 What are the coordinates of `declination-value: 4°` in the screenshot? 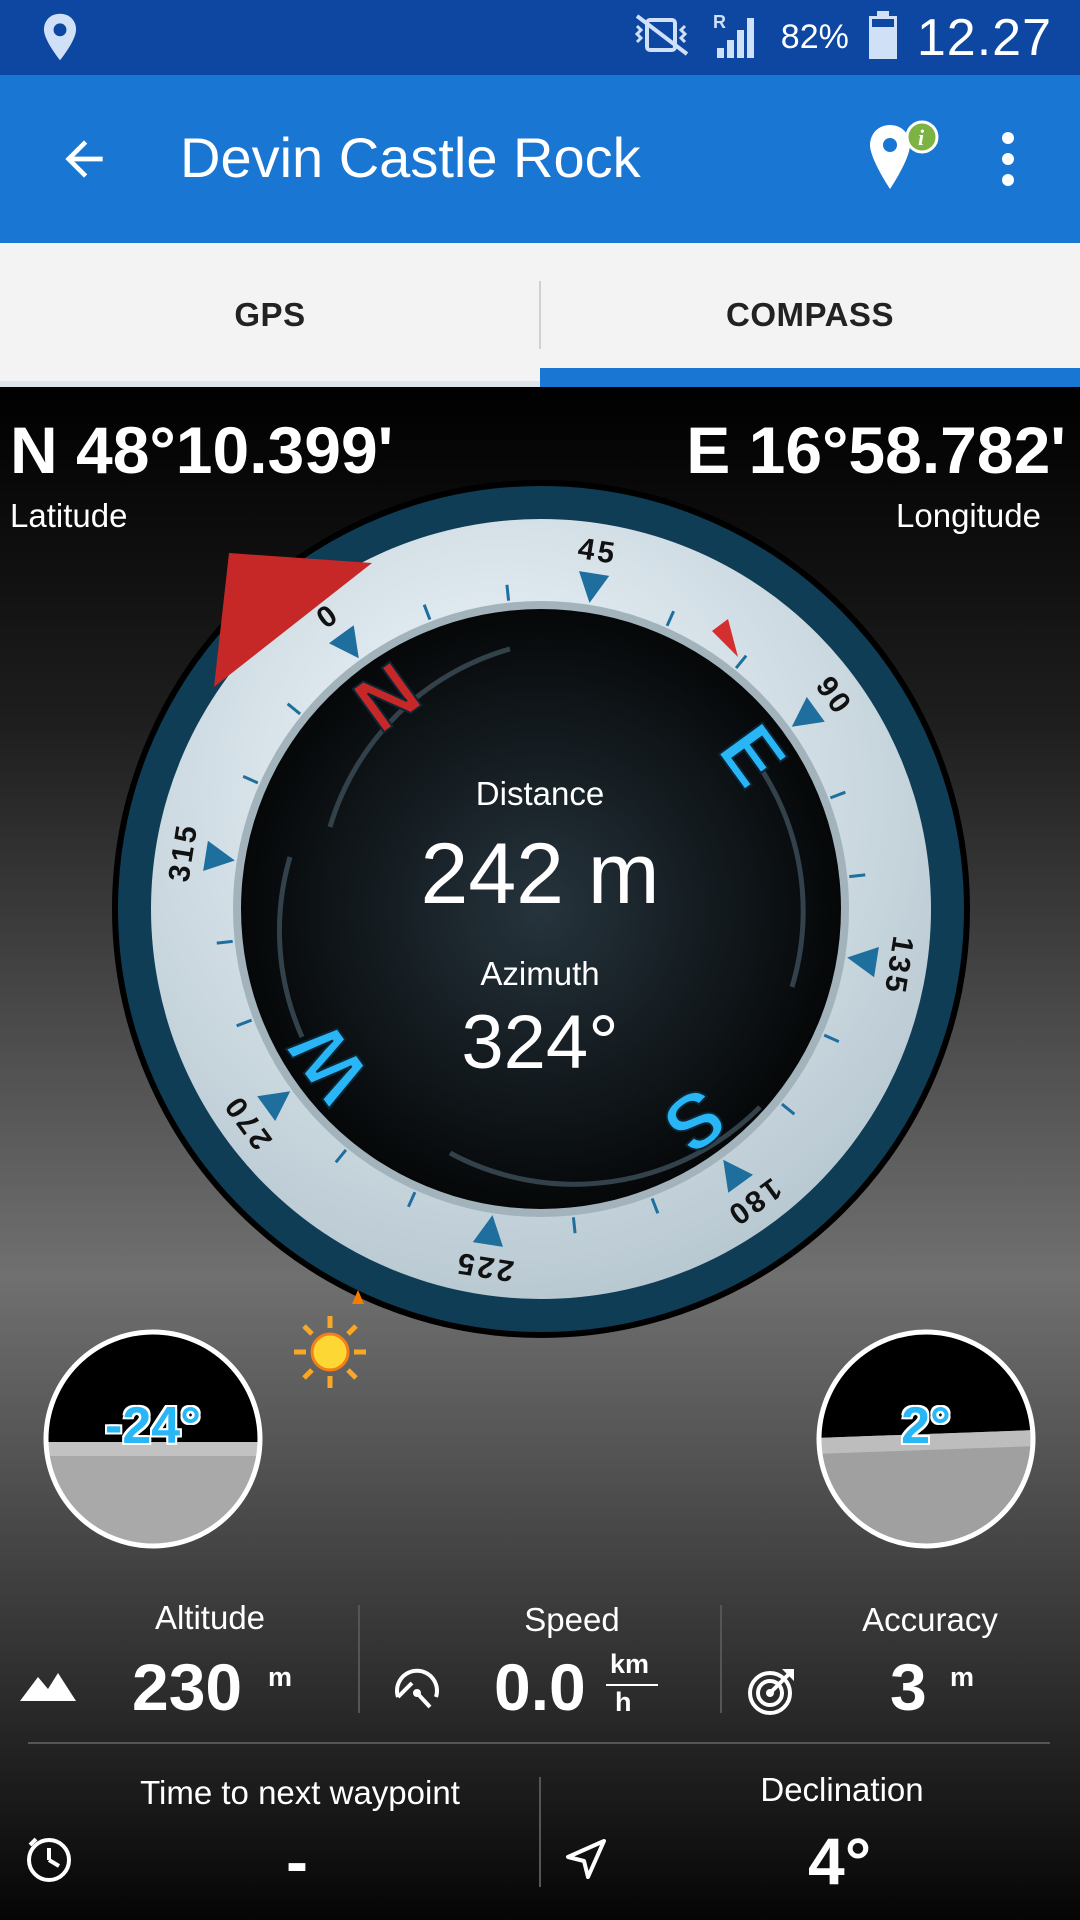 It's located at (840, 1861).